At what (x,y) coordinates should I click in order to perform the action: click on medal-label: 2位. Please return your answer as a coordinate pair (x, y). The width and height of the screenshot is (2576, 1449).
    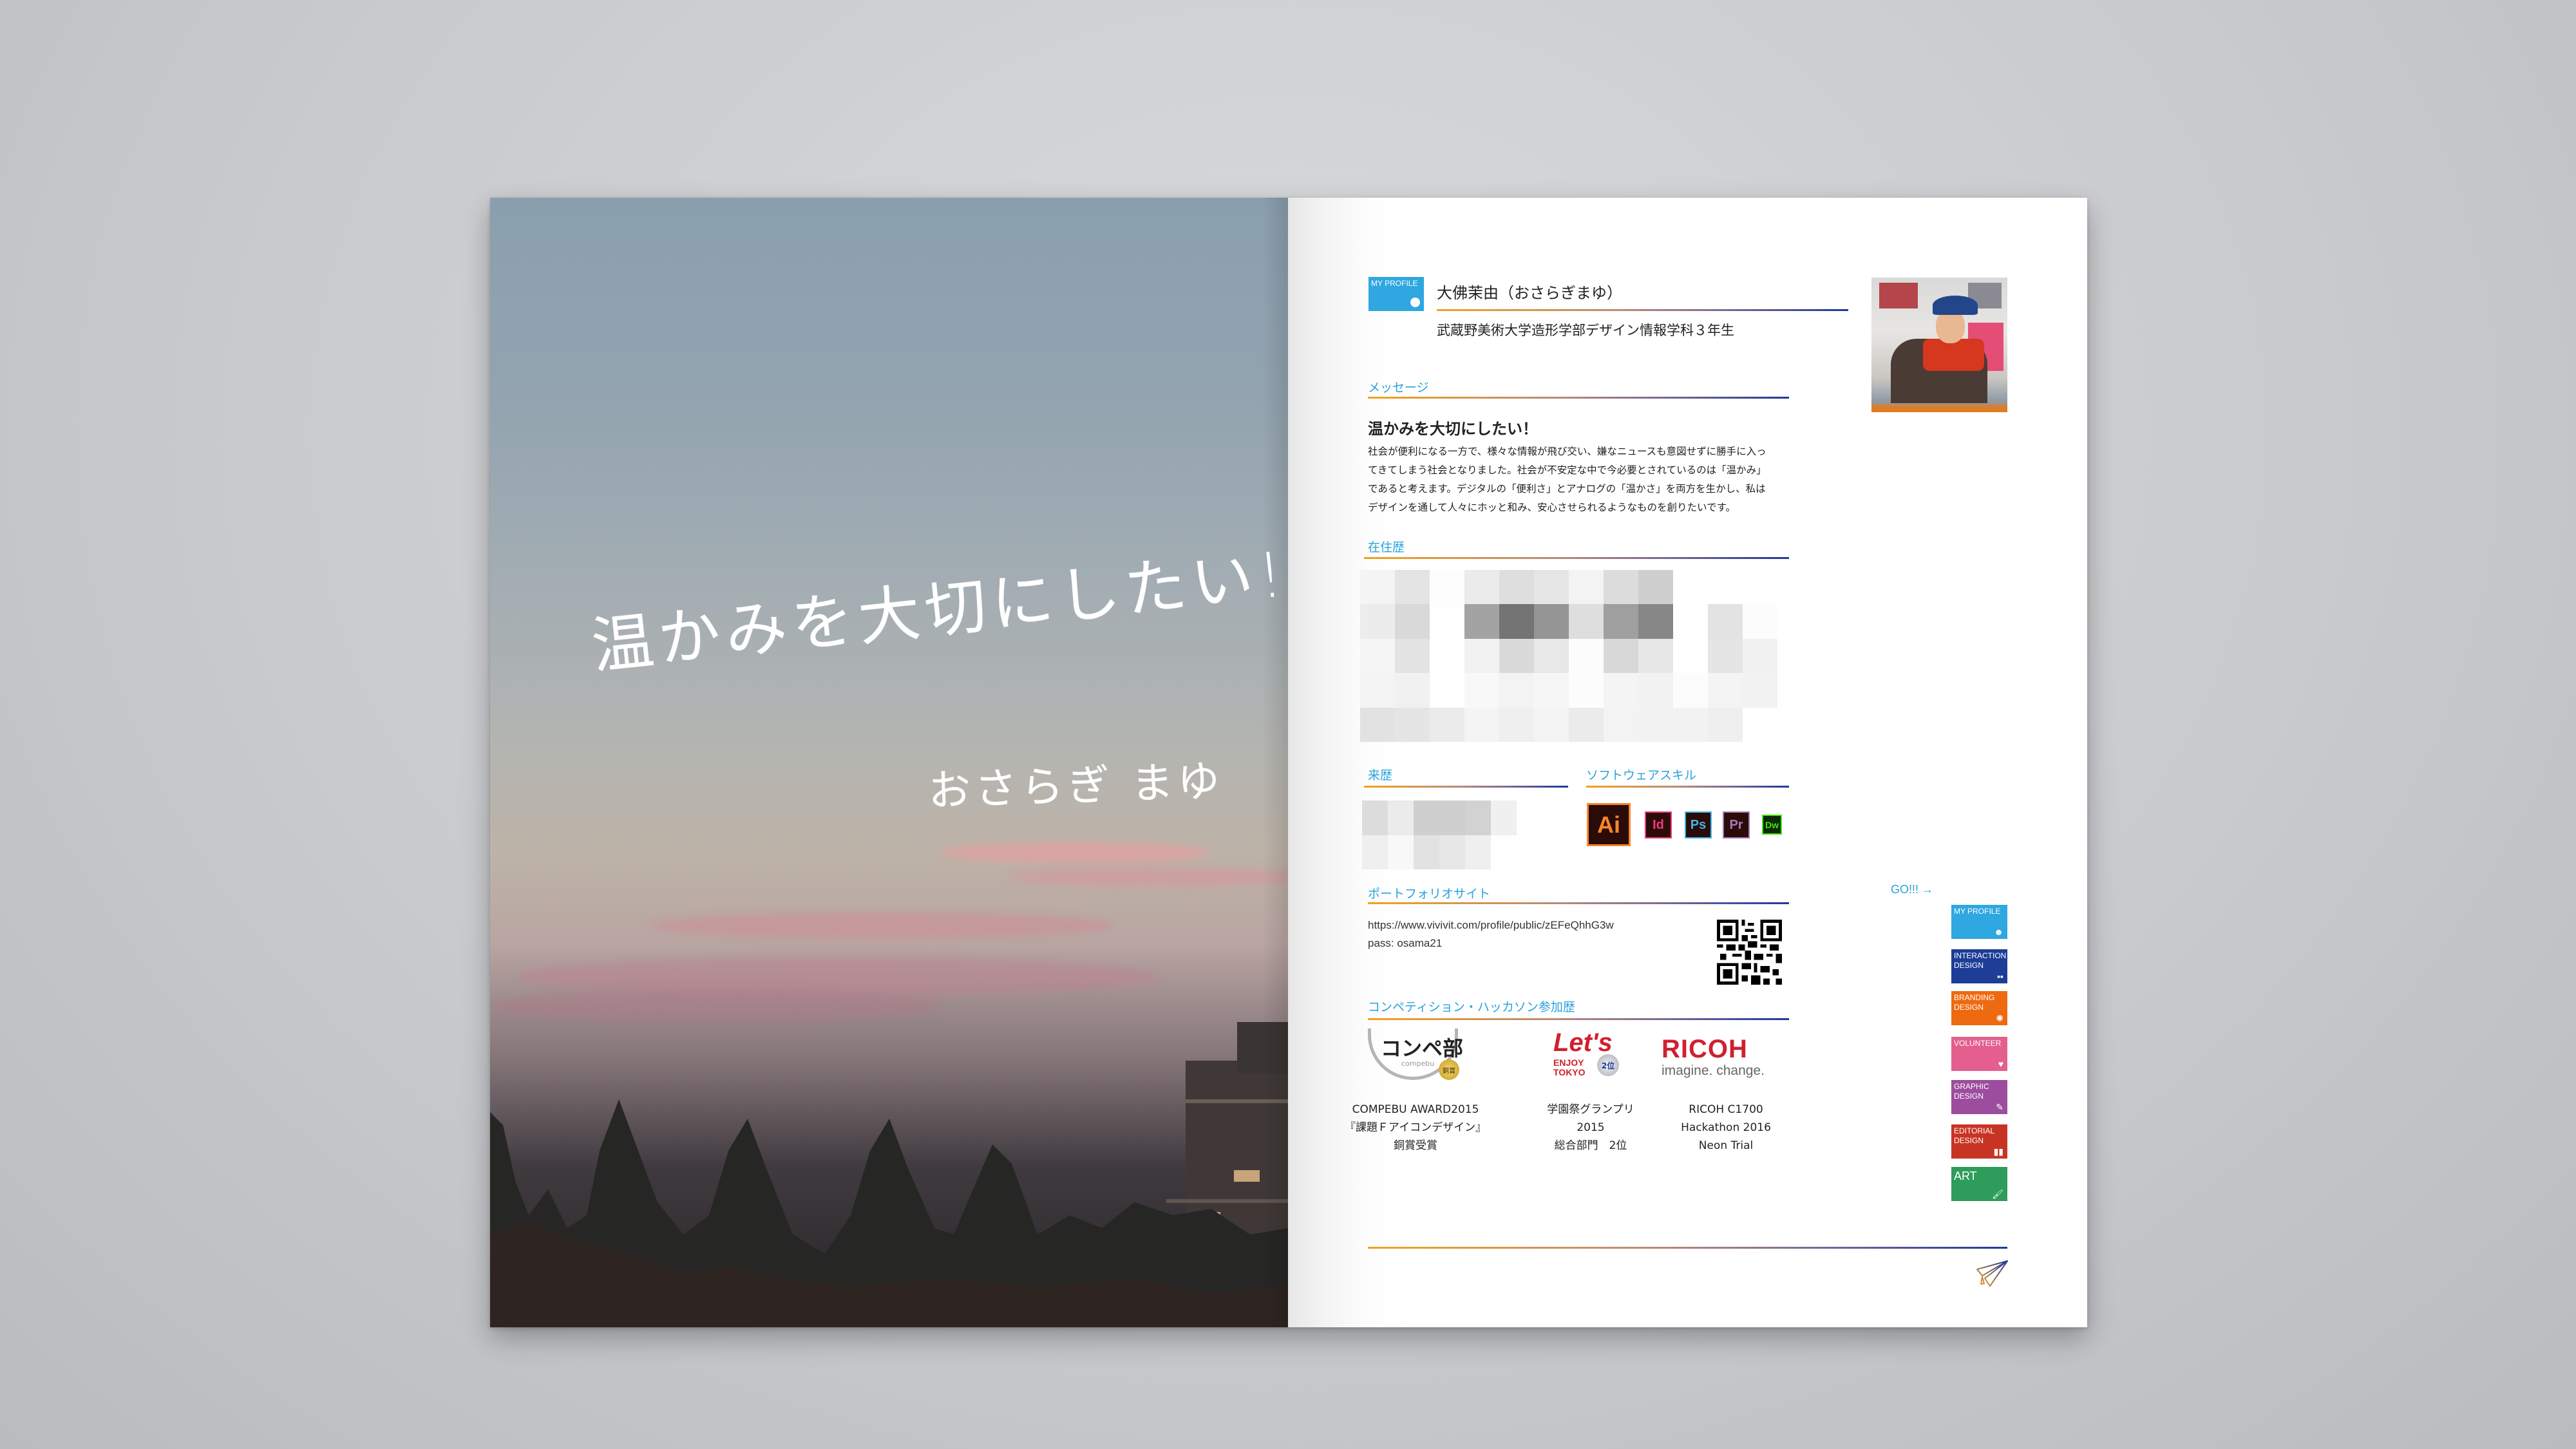
    Looking at the image, I should click on (1608, 1065).